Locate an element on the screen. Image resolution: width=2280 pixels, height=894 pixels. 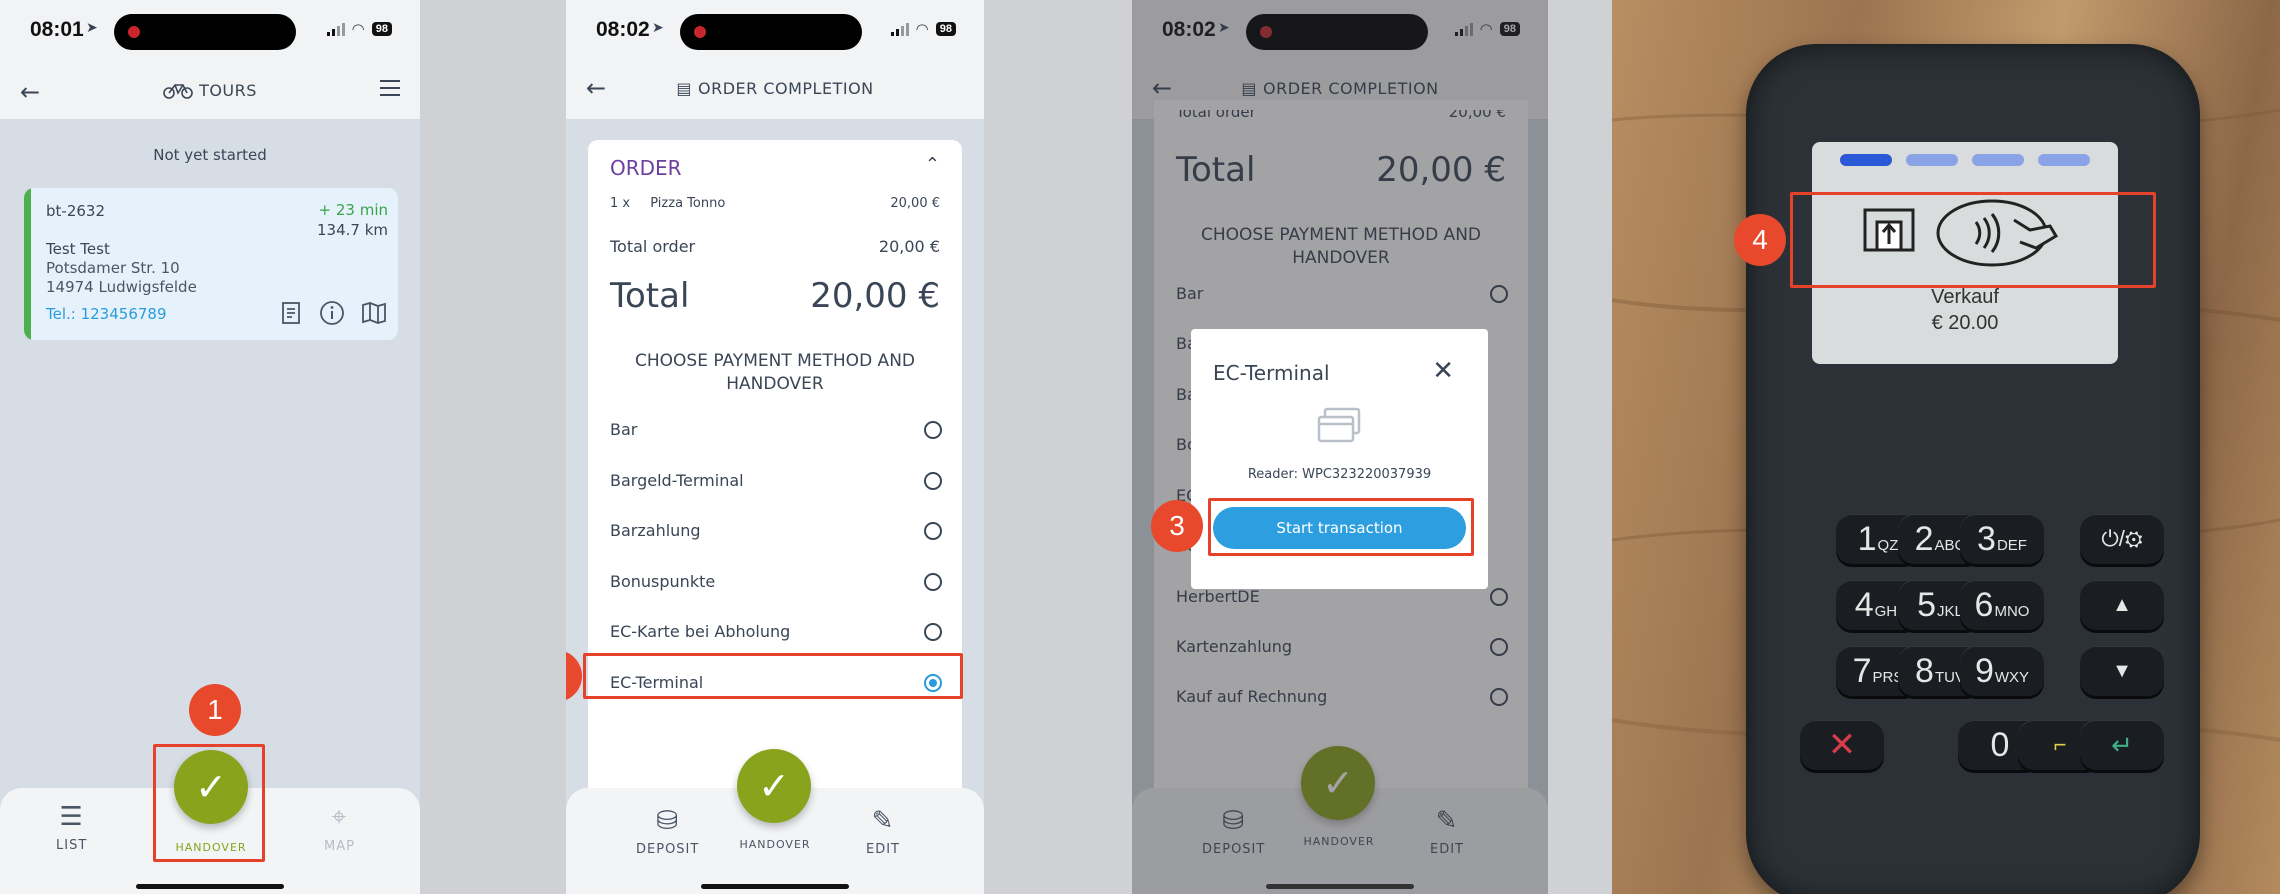
total-row: Total 20,00 € is located at coordinates (775, 296).